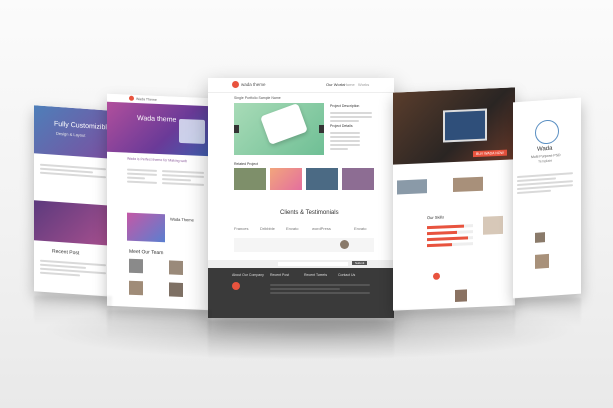 This screenshot has width=613, height=408. Describe the element at coordinates (363, 84) in the screenshot. I see `nav-item-2: Works` at that location.